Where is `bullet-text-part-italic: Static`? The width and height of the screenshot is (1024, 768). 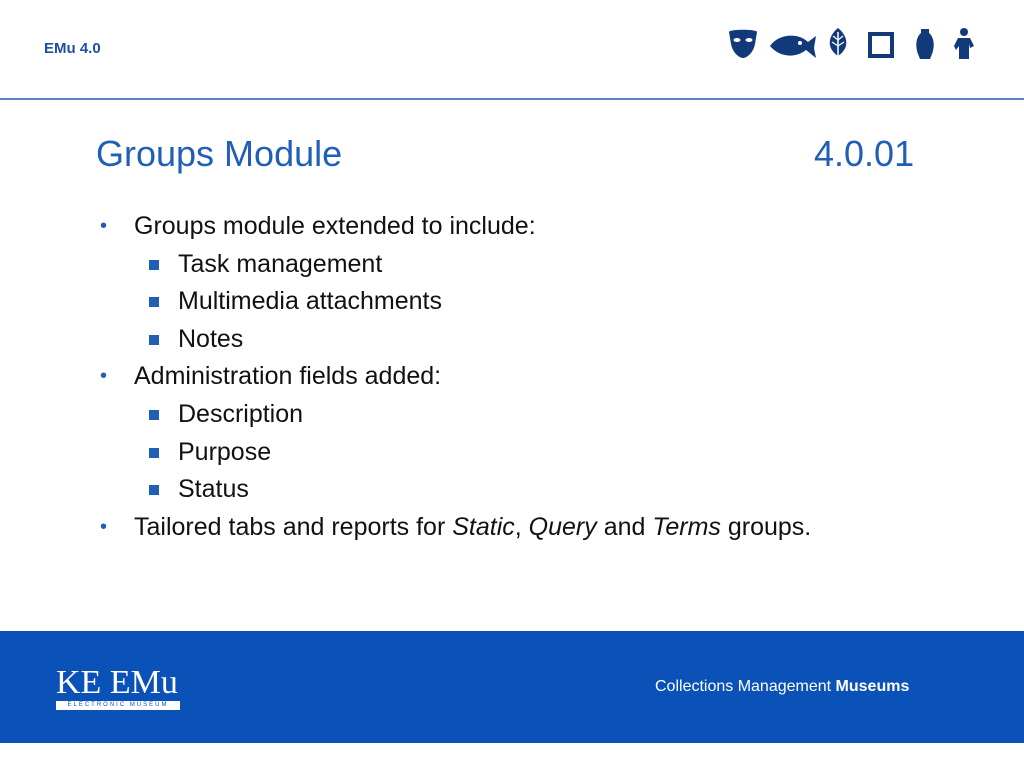
bullet-text-part-italic: Static is located at coordinates (483, 526).